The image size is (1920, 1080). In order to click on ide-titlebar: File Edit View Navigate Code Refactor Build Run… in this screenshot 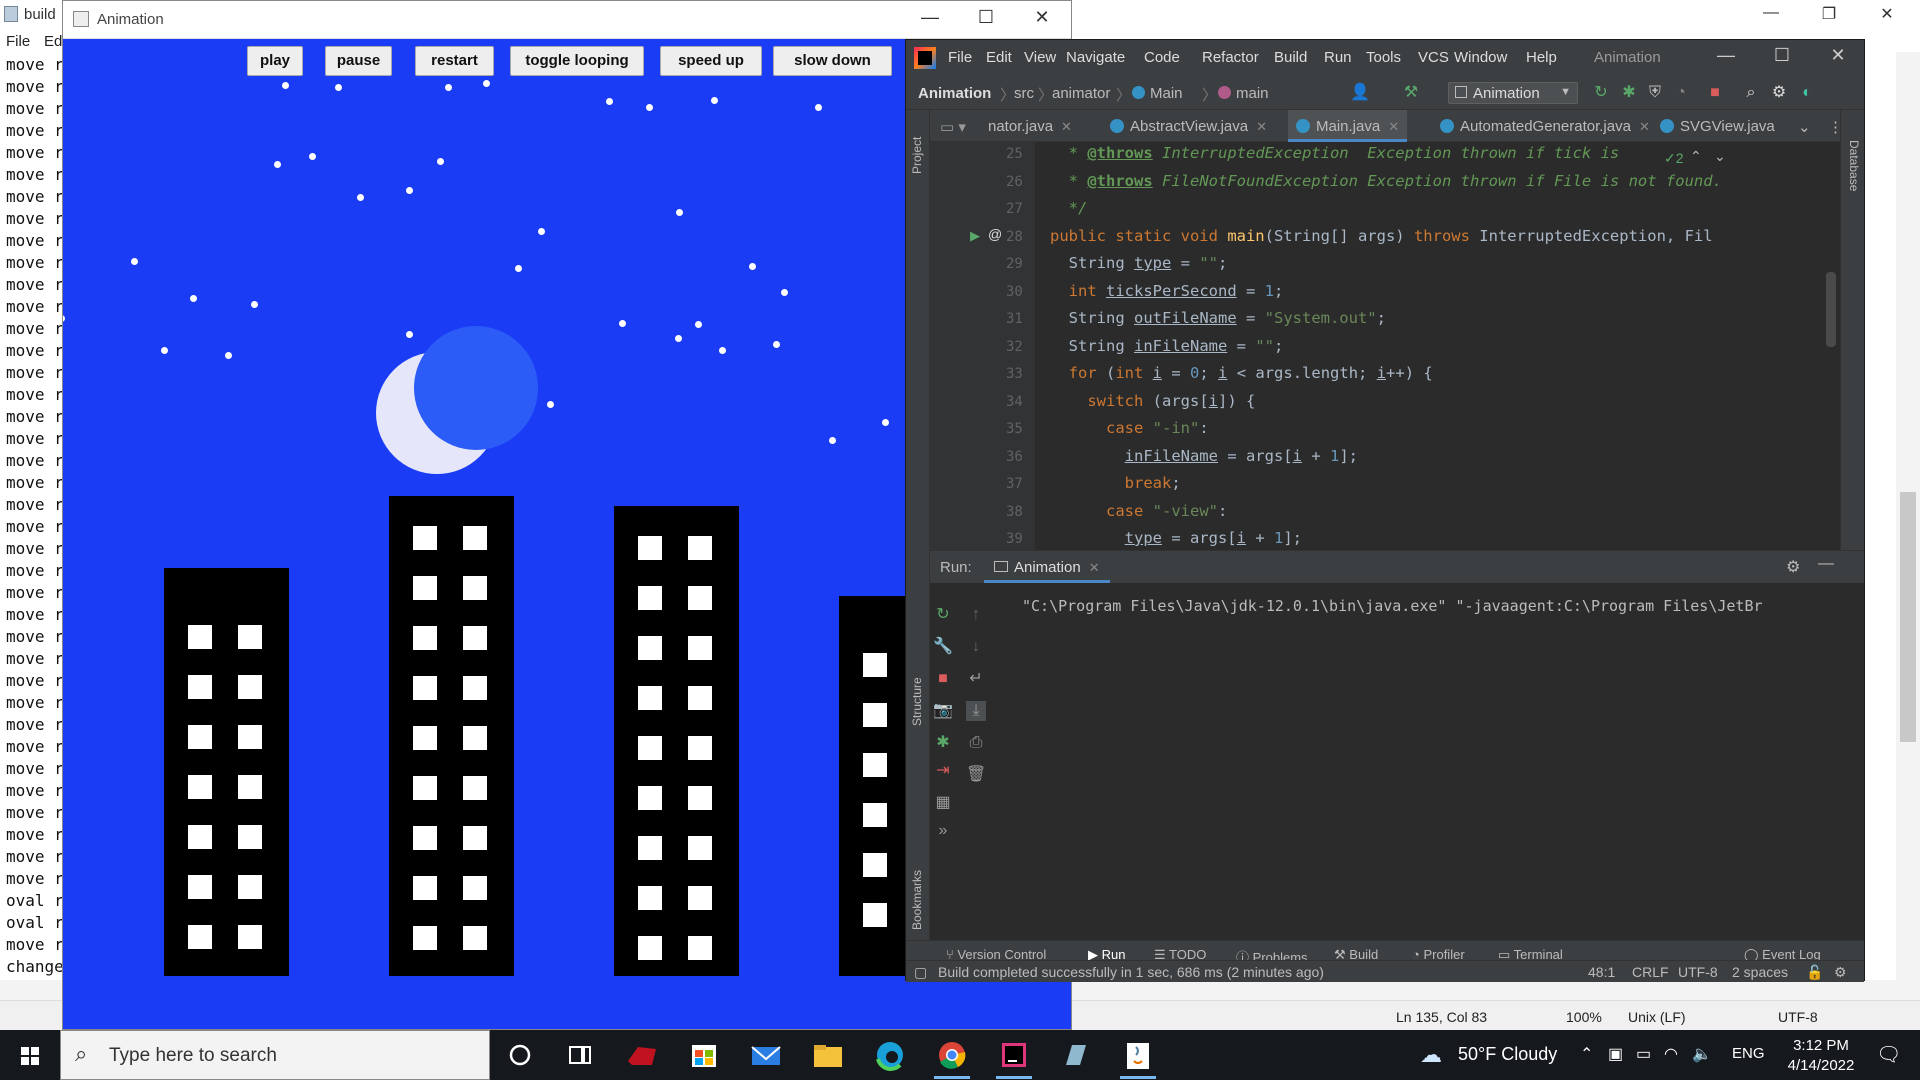, I will do `click(1385, 58)`.